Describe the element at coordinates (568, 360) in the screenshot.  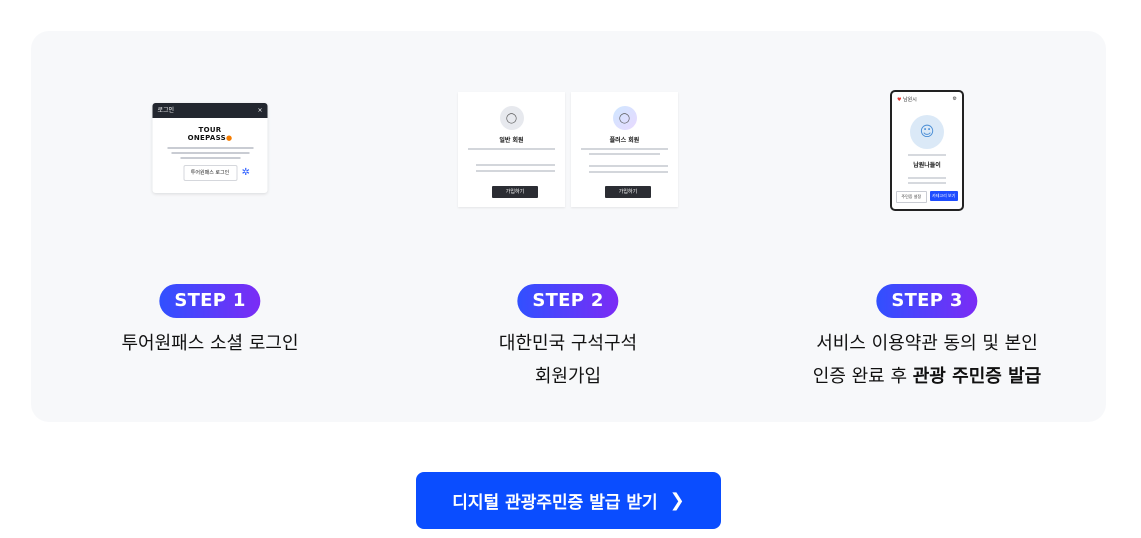
I see `step-description: 대한민국 구석구석 회원가입` at that location.